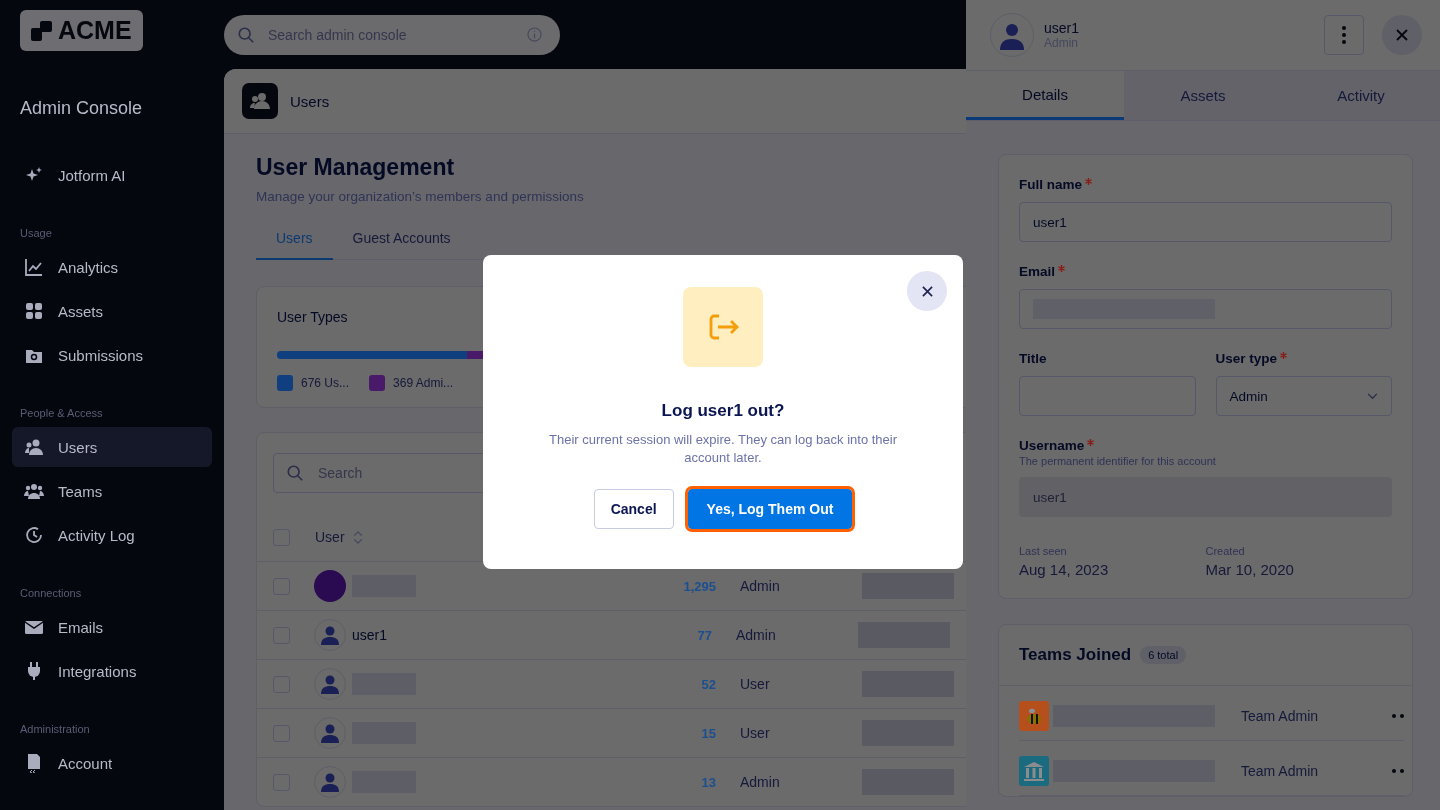 The image size is (1440, 810). I want to click on sidebar-item: Users, so click(112, 447).